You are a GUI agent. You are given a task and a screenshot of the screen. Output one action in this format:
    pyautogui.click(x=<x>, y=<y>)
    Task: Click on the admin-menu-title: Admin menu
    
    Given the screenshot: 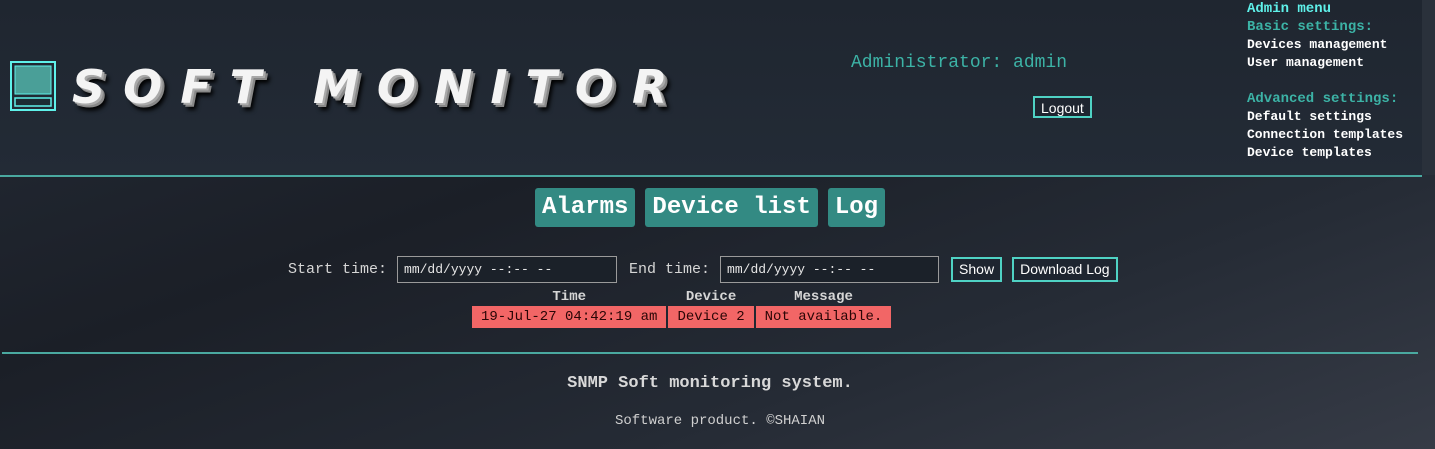 What is the action you would take?
    pyautogui.click(x=1289, y=9)
    